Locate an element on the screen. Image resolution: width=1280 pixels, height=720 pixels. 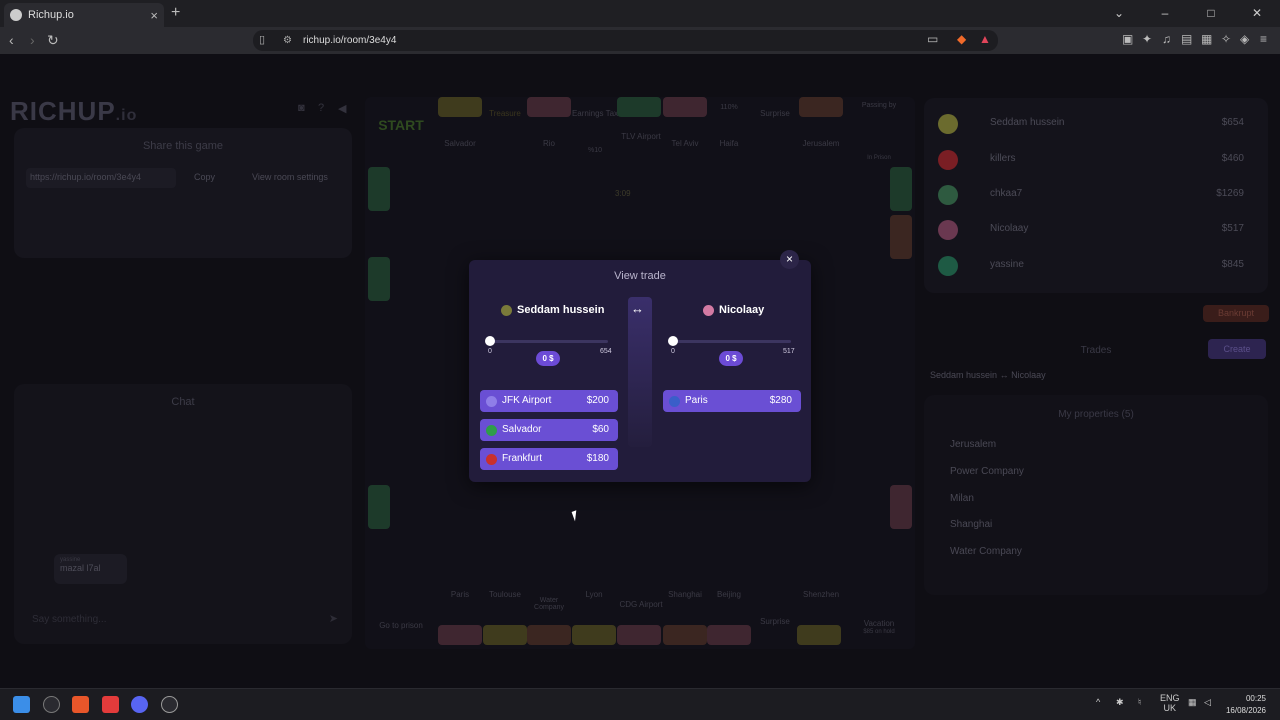
send-icon: ➤ is located at coordinates (333, 618).